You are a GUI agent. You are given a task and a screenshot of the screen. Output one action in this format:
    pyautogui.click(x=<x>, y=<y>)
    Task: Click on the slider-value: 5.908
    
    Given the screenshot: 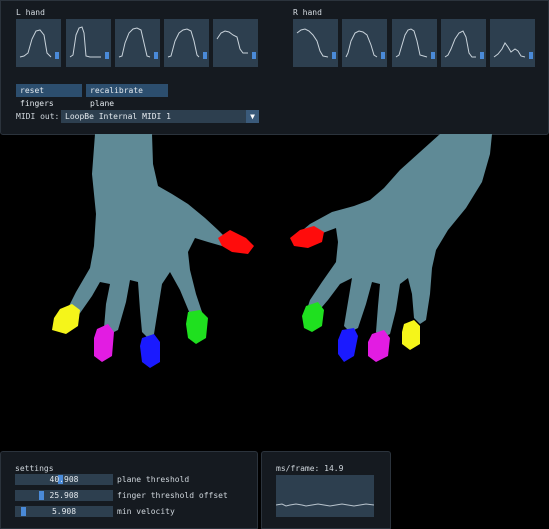 What is the action you would take?
    pyautogui.click(x=64, y=511)
    